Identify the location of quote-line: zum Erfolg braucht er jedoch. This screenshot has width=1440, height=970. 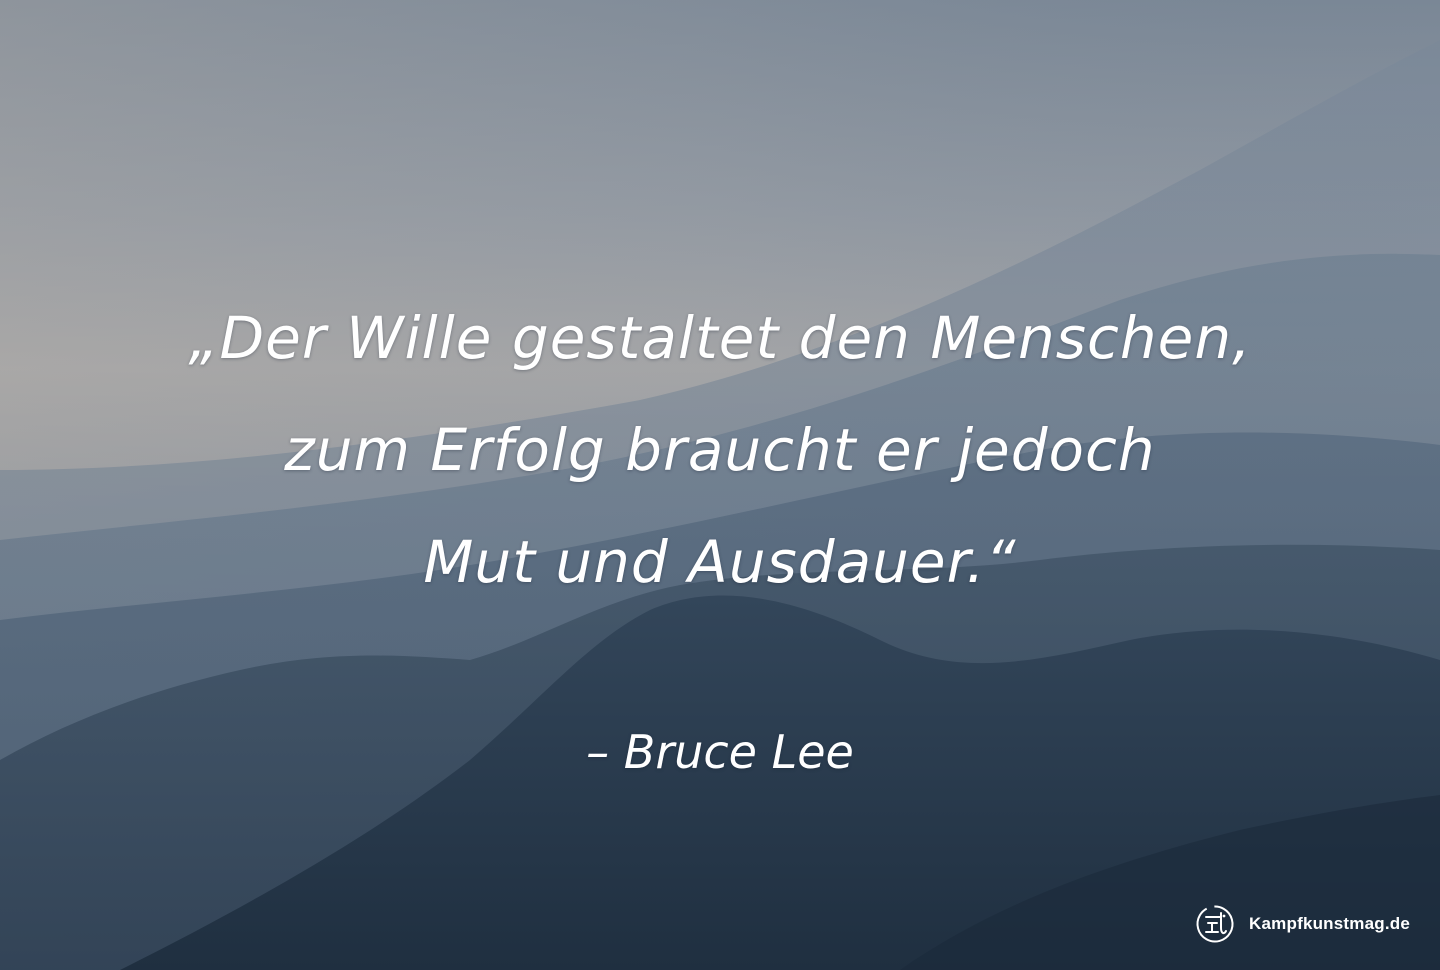
(720, 450).